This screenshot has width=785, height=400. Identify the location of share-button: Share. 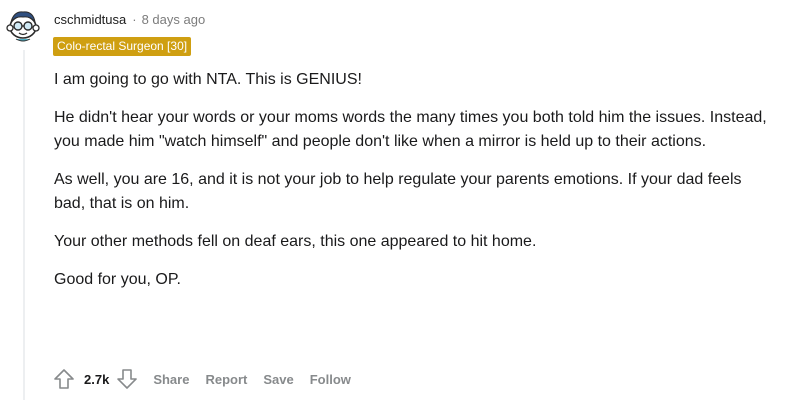
(171, 379).